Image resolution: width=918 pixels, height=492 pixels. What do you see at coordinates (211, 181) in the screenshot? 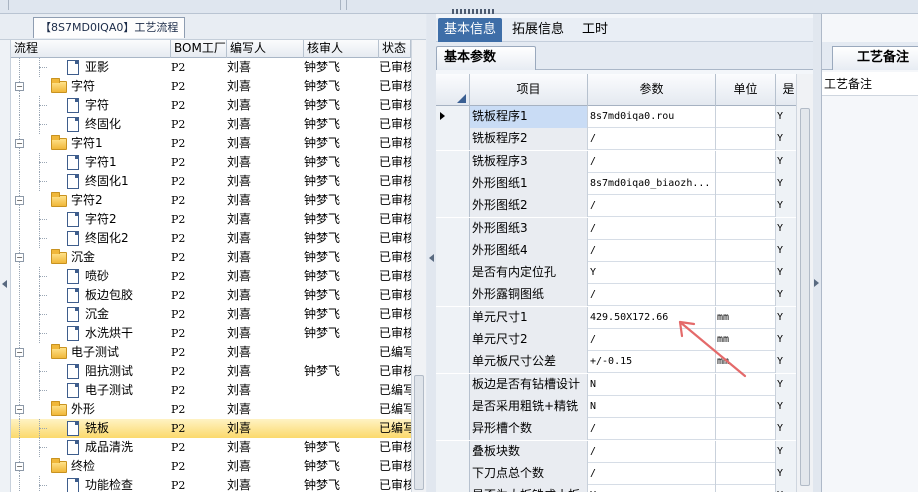
I see `tree-item-row: 终固化1 P2 刘喜 钟梦飞 已审核` at bounding box center [211, 181].